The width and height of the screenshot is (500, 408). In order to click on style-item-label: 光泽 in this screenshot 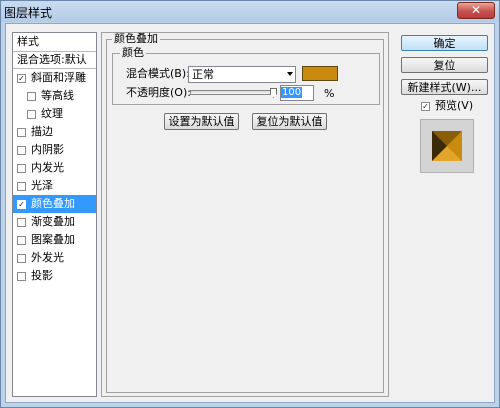, I will do `click(42, 185)`.